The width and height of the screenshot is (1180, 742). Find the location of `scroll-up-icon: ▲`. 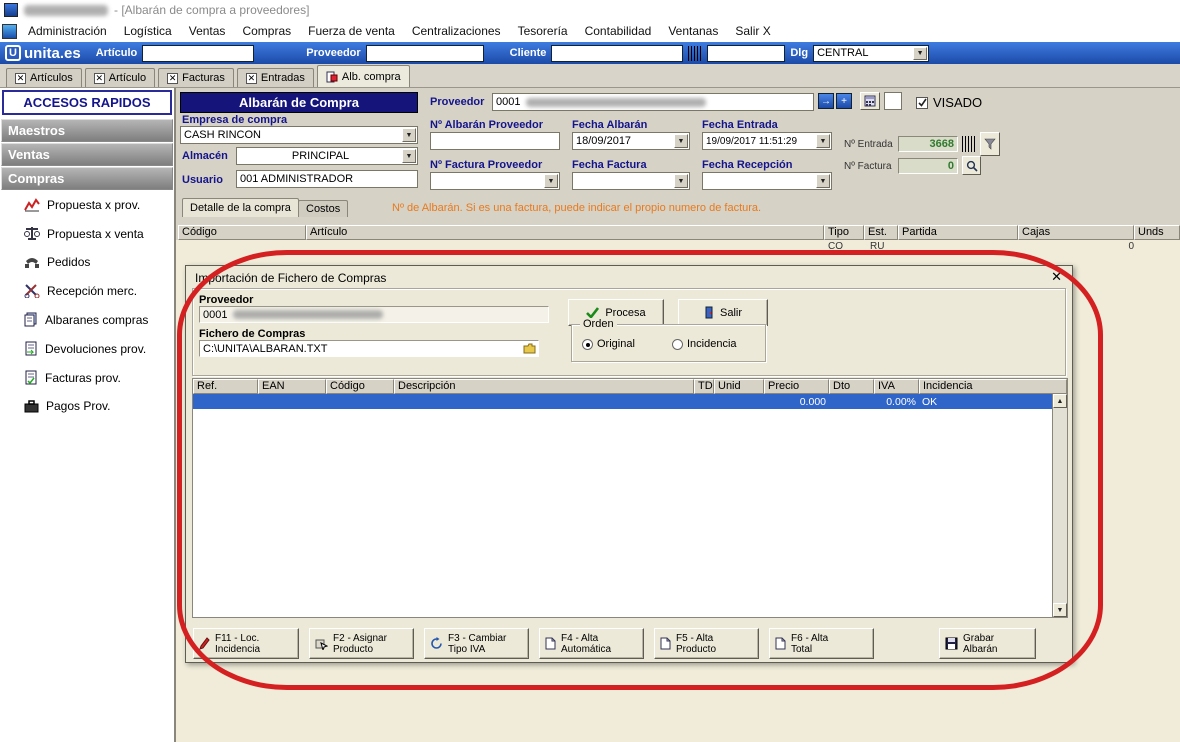

scroll-up-icon: ▲ is located at coordinates (1060, 401).